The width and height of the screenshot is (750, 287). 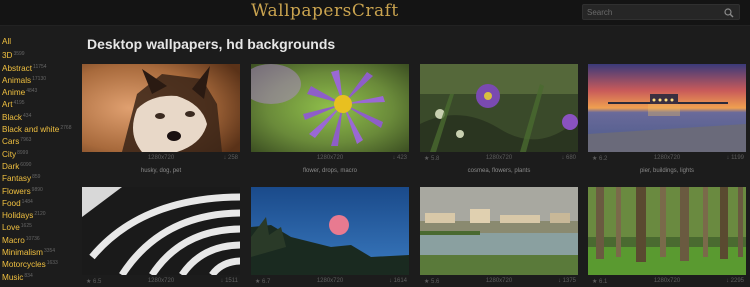 I want to click on forest-trees-thumbnail, so click(x=667, y=231).